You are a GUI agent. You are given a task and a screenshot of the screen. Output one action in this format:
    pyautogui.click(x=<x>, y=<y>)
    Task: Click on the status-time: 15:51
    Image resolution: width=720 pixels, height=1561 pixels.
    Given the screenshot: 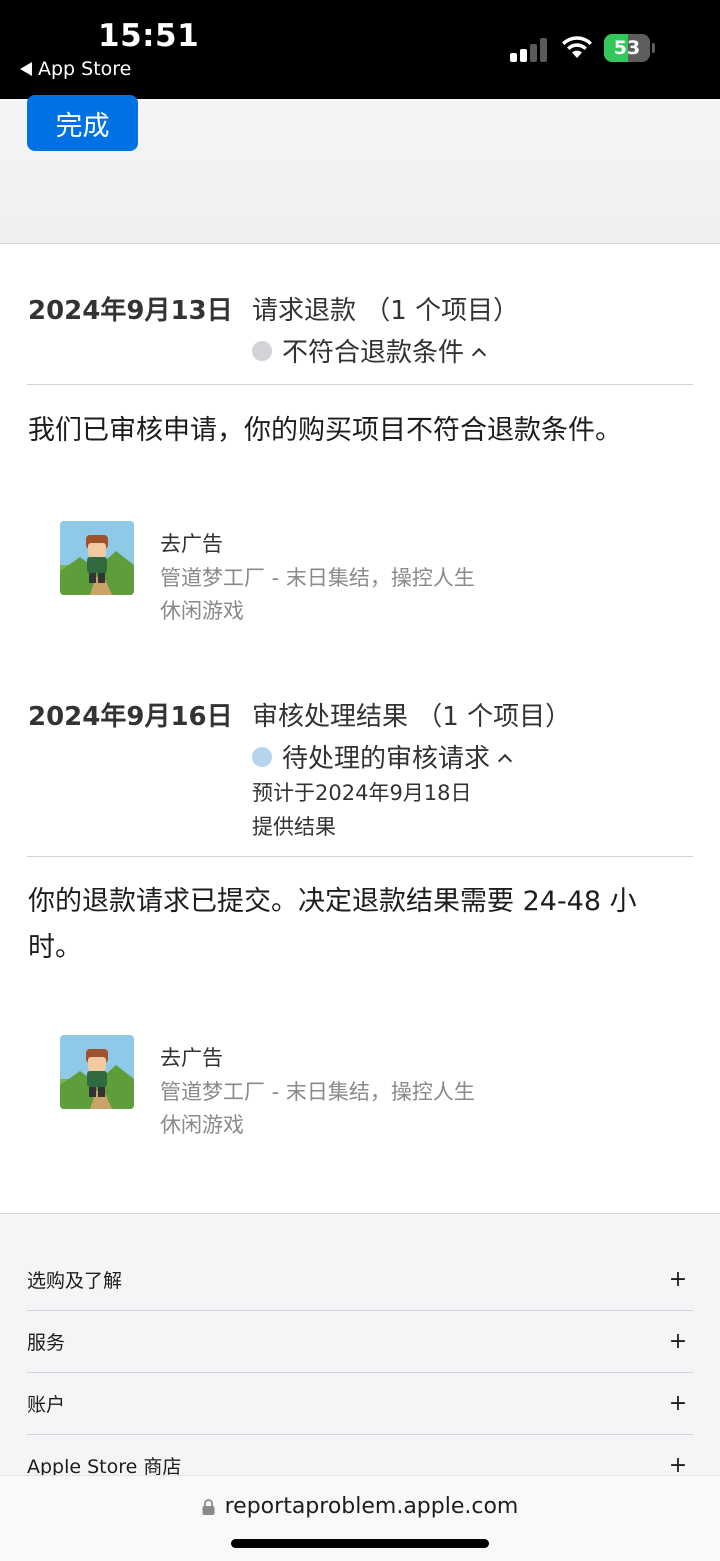 What is the action you would take?
    pyautogui.click(x=149, y=36)
    